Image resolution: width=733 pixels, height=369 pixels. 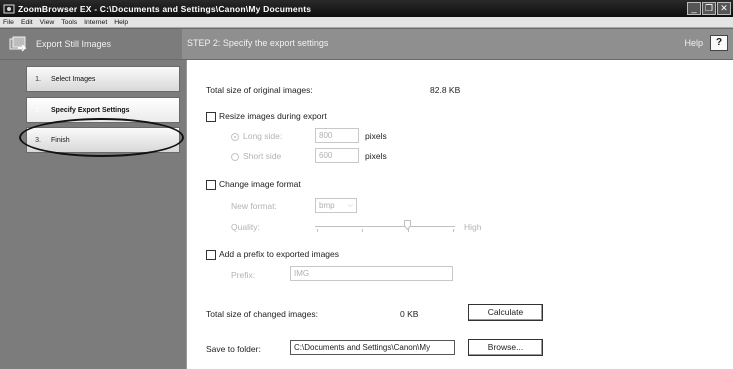 I want to click on short-side-option: Short side, so click(x=256, y=156).